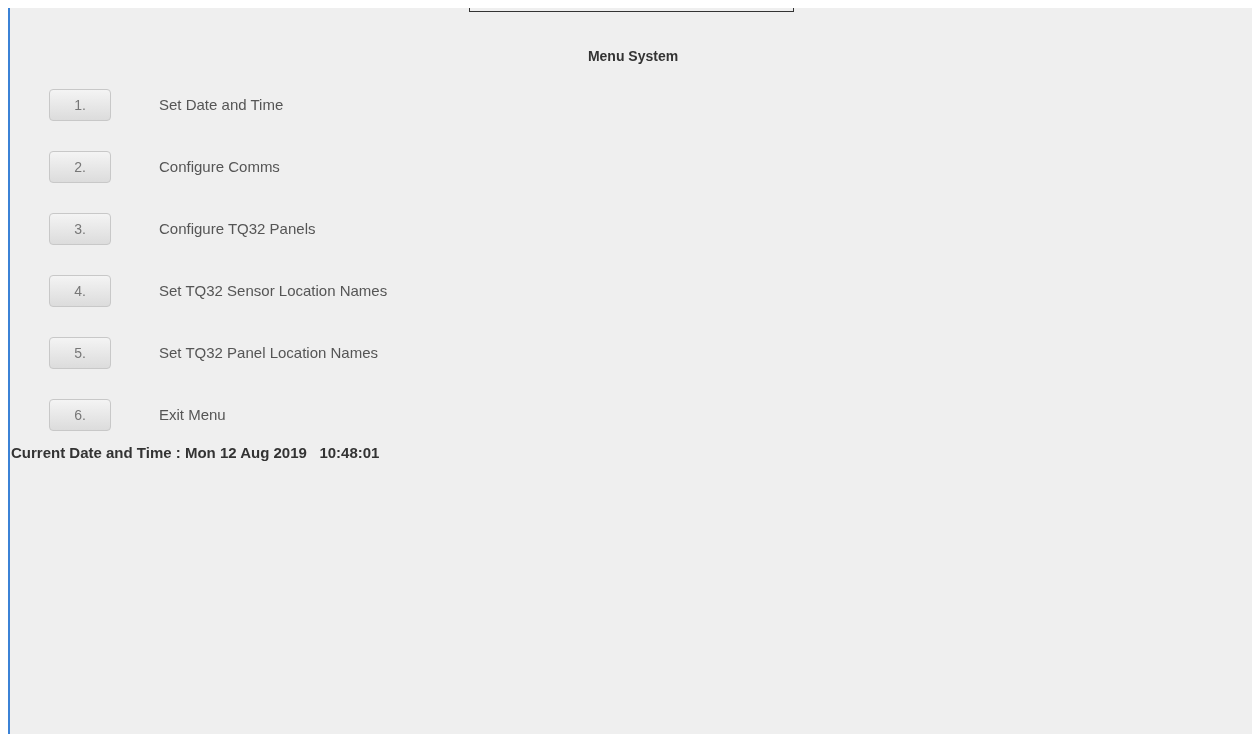 The image size is (1252, 734). Describe the element at coordinates (195, 452) in the screenshot. I see `current-date-time: Current Date and Time : Mon 12 Aug 2019 10:48:01` at that location.